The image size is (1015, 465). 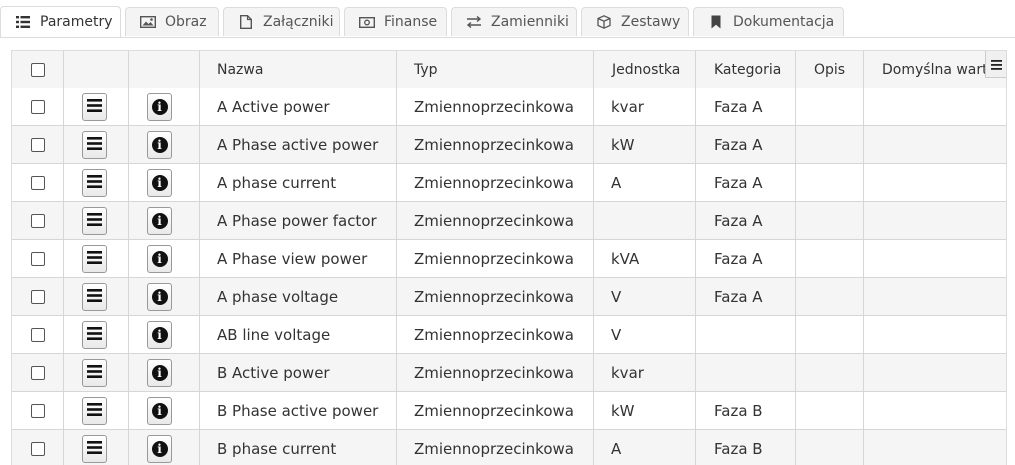 What do you see at coordinates (148, 22) in the screenshot?
I see `image-icon` at bounding box center [148, 22].